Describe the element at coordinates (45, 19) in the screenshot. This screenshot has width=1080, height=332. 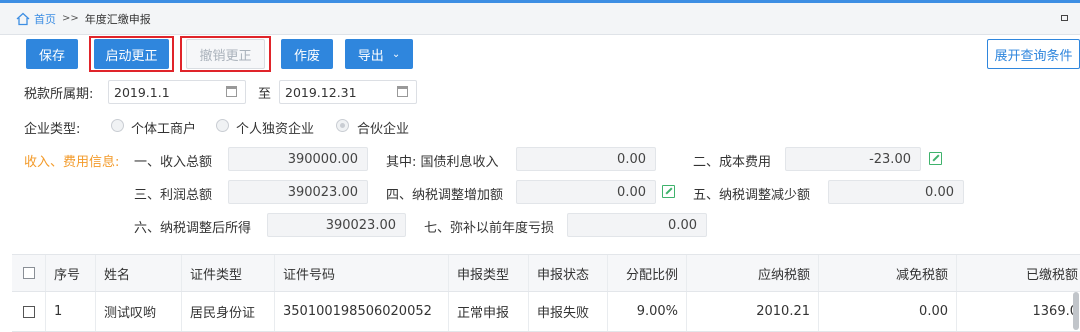
I see `breadcrumb-home-link: 首页` at that location.